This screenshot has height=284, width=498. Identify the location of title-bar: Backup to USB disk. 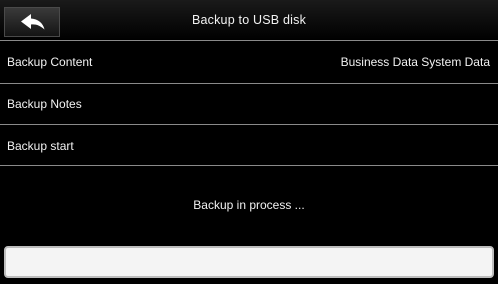
(249, 20).